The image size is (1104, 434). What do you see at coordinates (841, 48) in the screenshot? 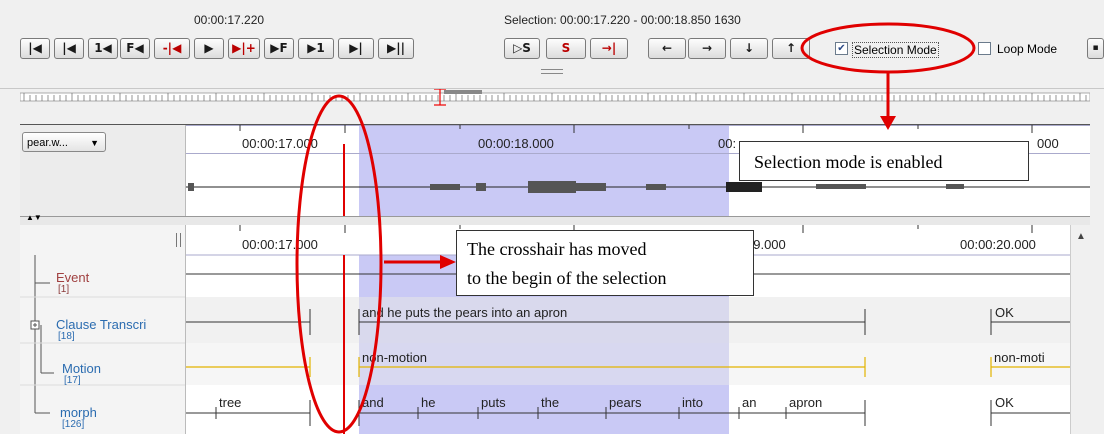
I see `selection-mode-checkbox: ✔` at bounding box center [841, 48].